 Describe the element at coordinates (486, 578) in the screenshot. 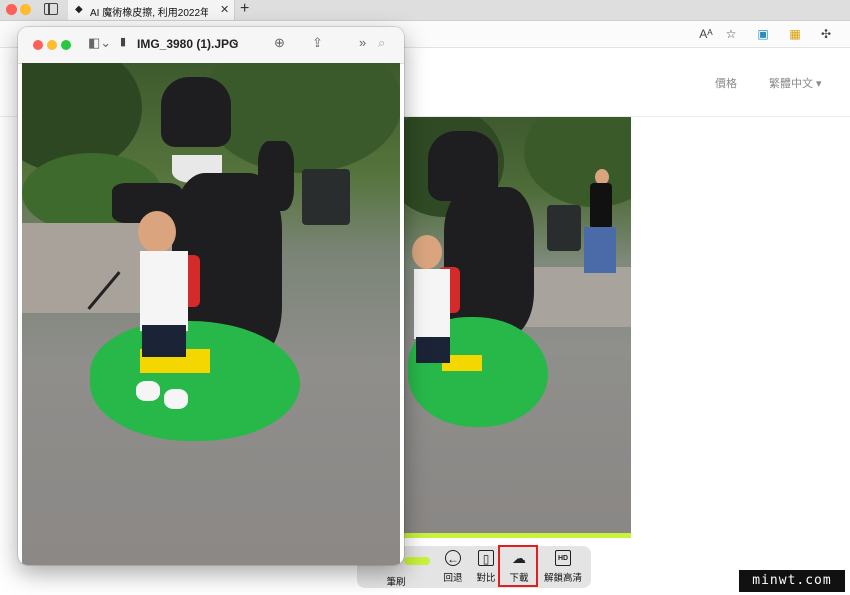

I see `compare-label: 對比` at that location.